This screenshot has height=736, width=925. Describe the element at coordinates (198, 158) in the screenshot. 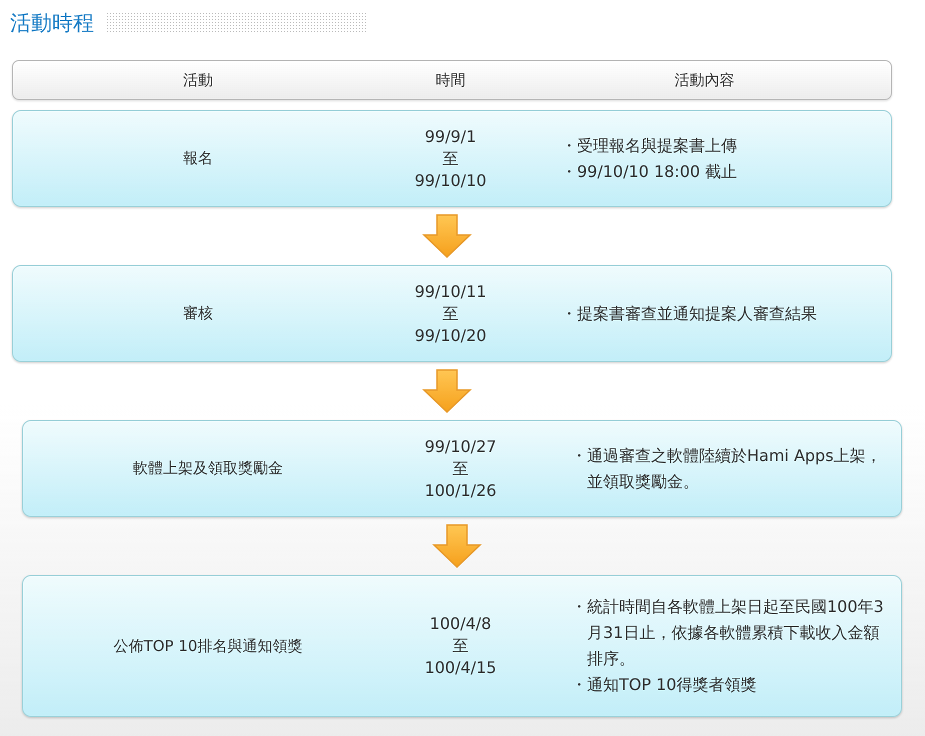

I see `activity-name: 報名` at that location.